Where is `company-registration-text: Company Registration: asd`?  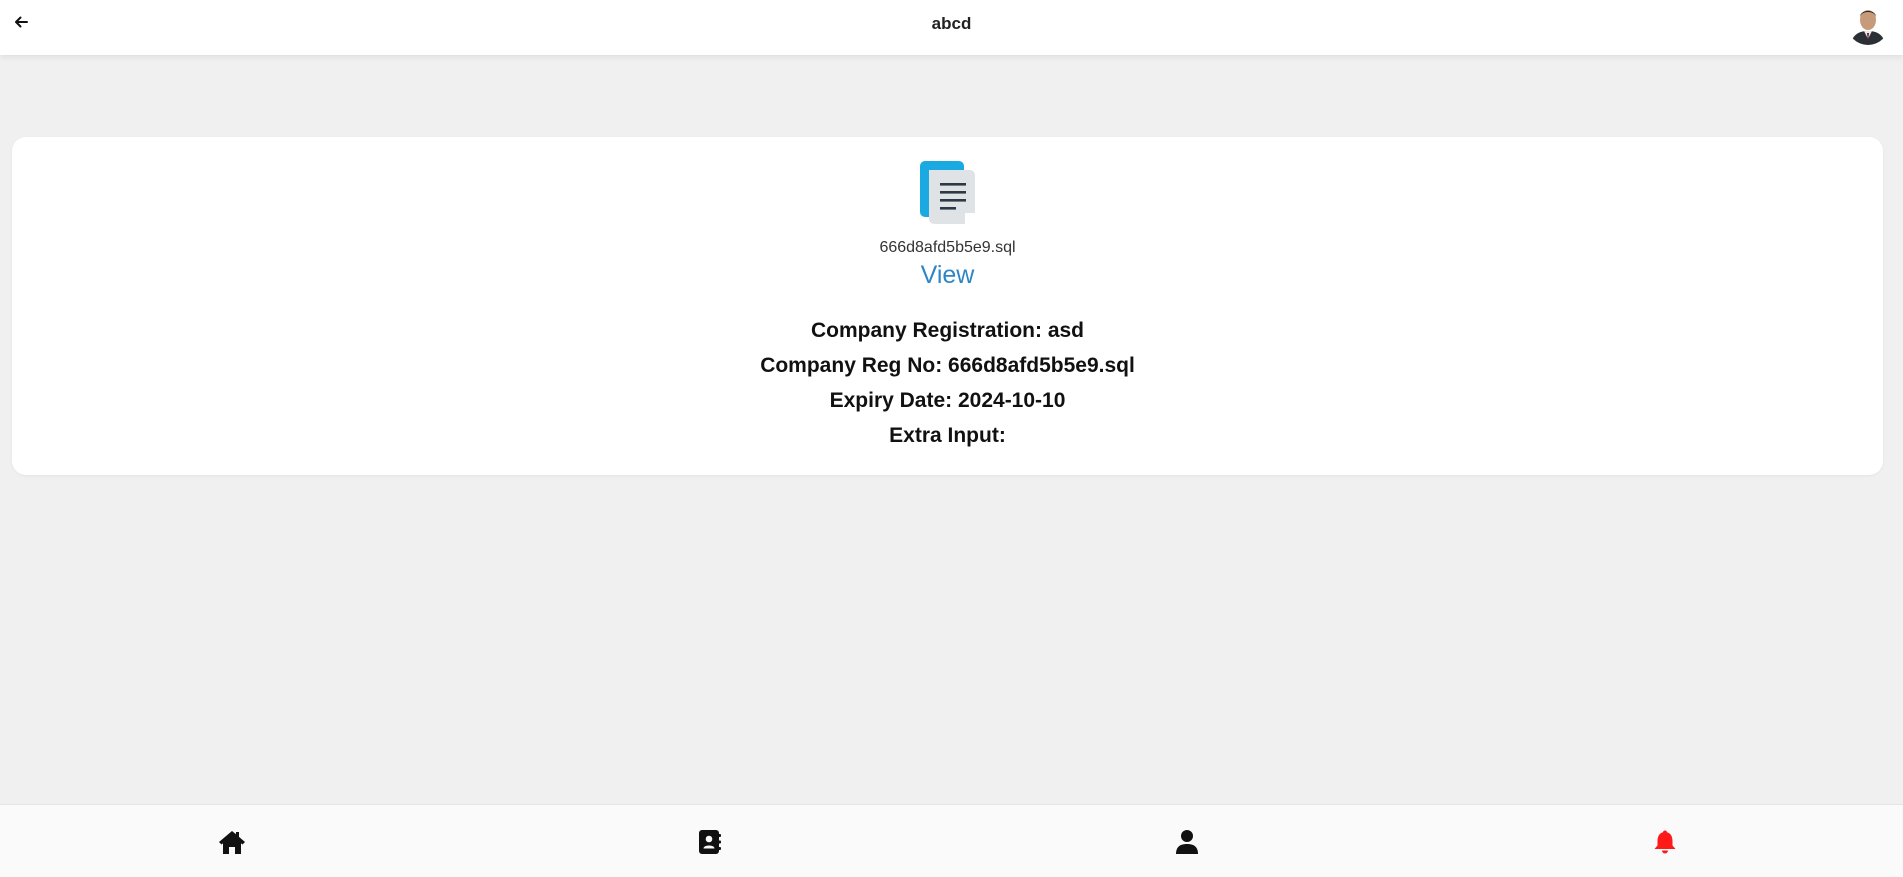
company-registration-text: Company Registration: asd is located at coordinates (947, 330).